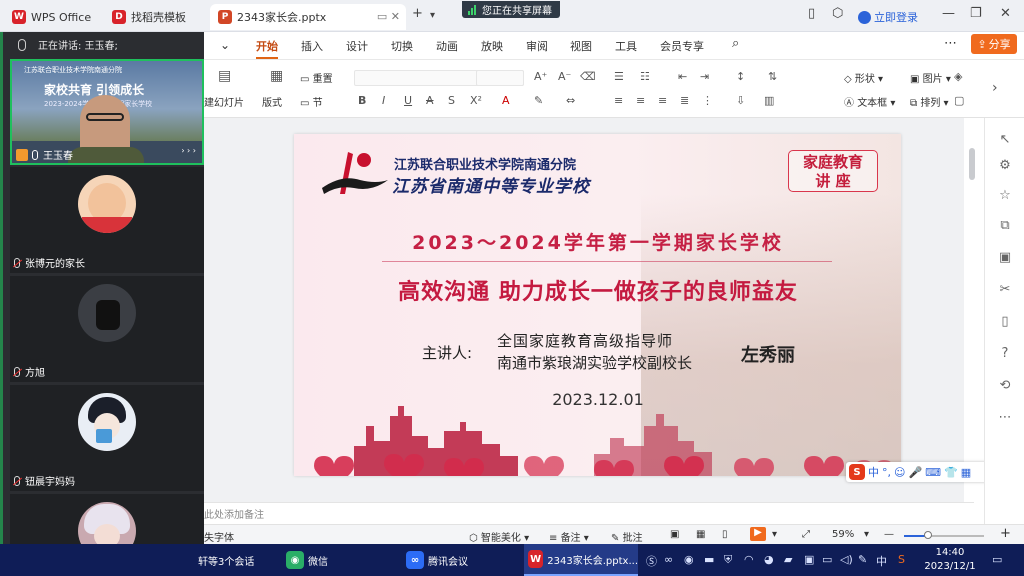  Describe the element at coordinates (725, 534) in the screenshot. I see `reading-view-icon: ▯` at that location.